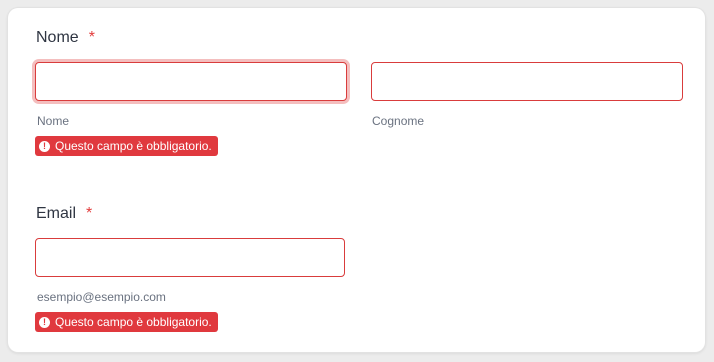 Image resolution: width=714 pixels, height=362 pixels. I want to click on email-label-text: Email, so click(56, 213).